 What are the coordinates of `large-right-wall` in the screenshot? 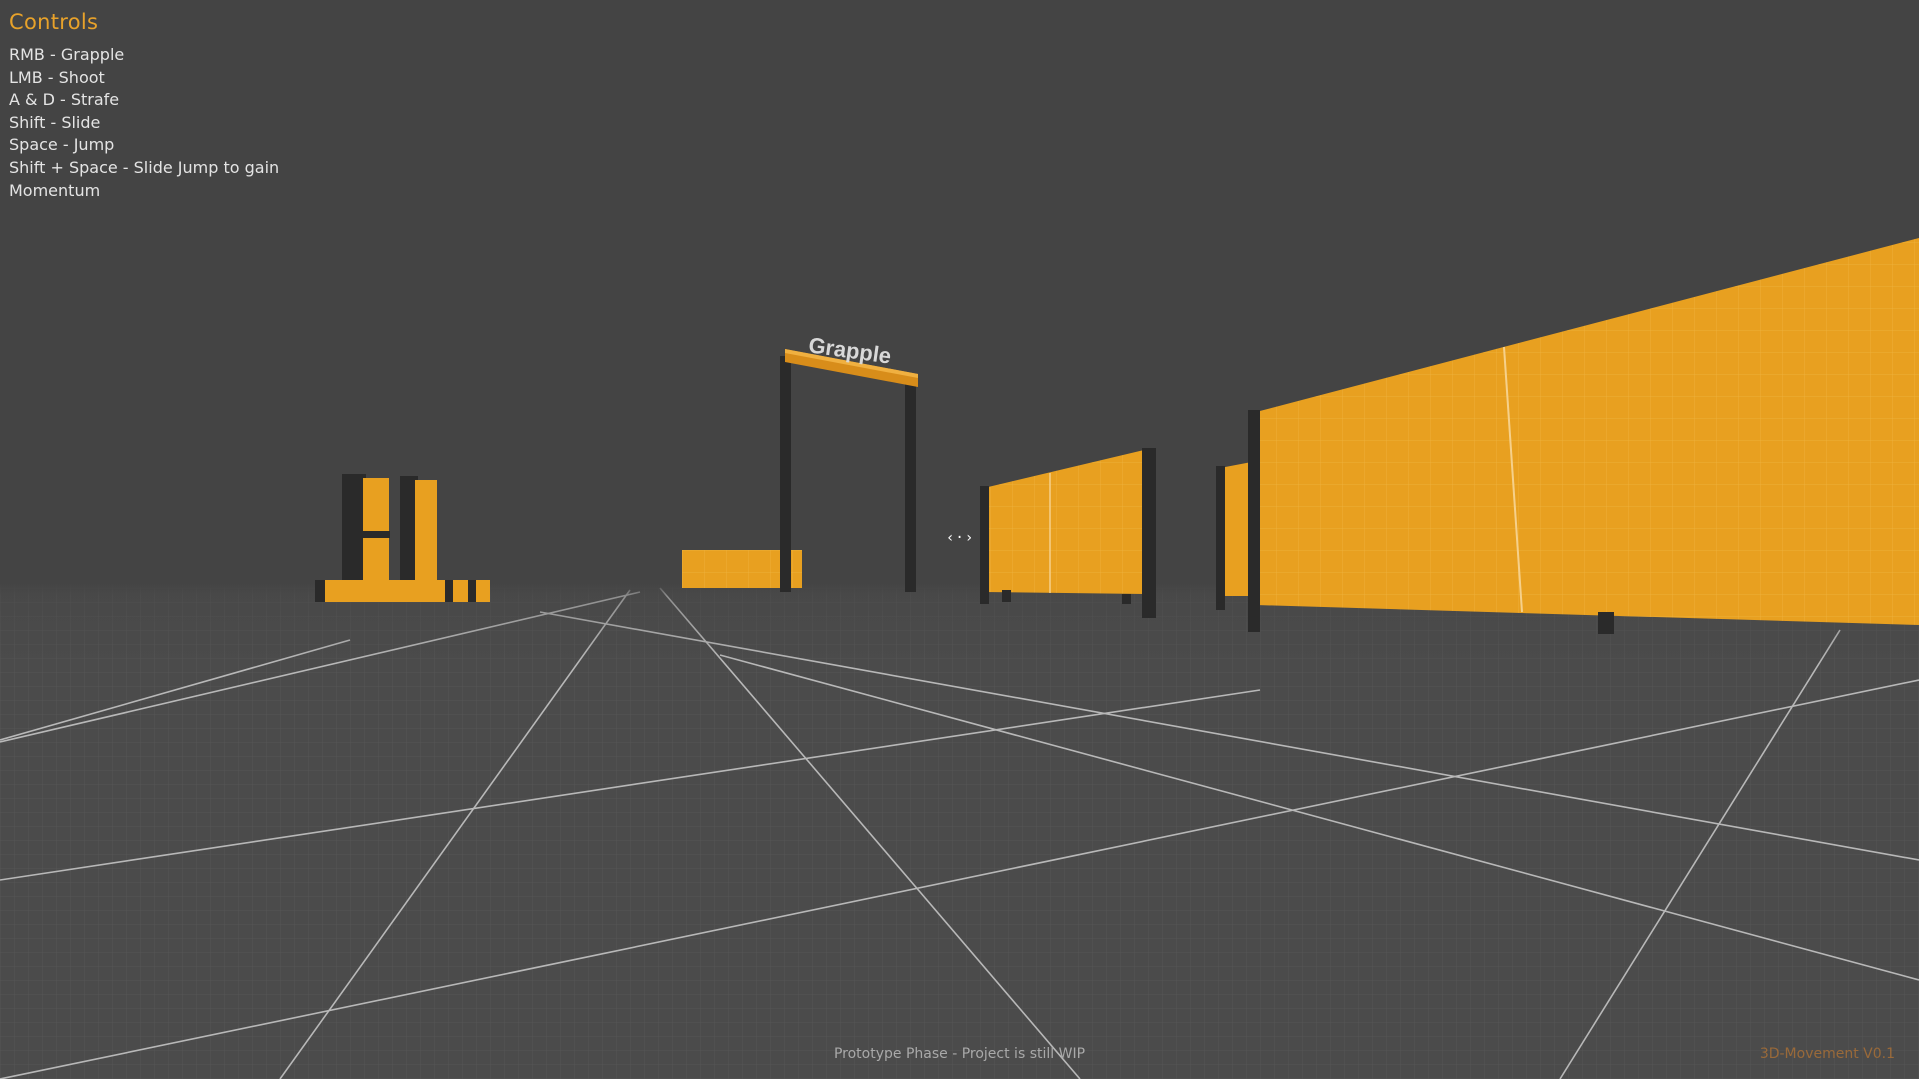 It's located at (1567, 436).